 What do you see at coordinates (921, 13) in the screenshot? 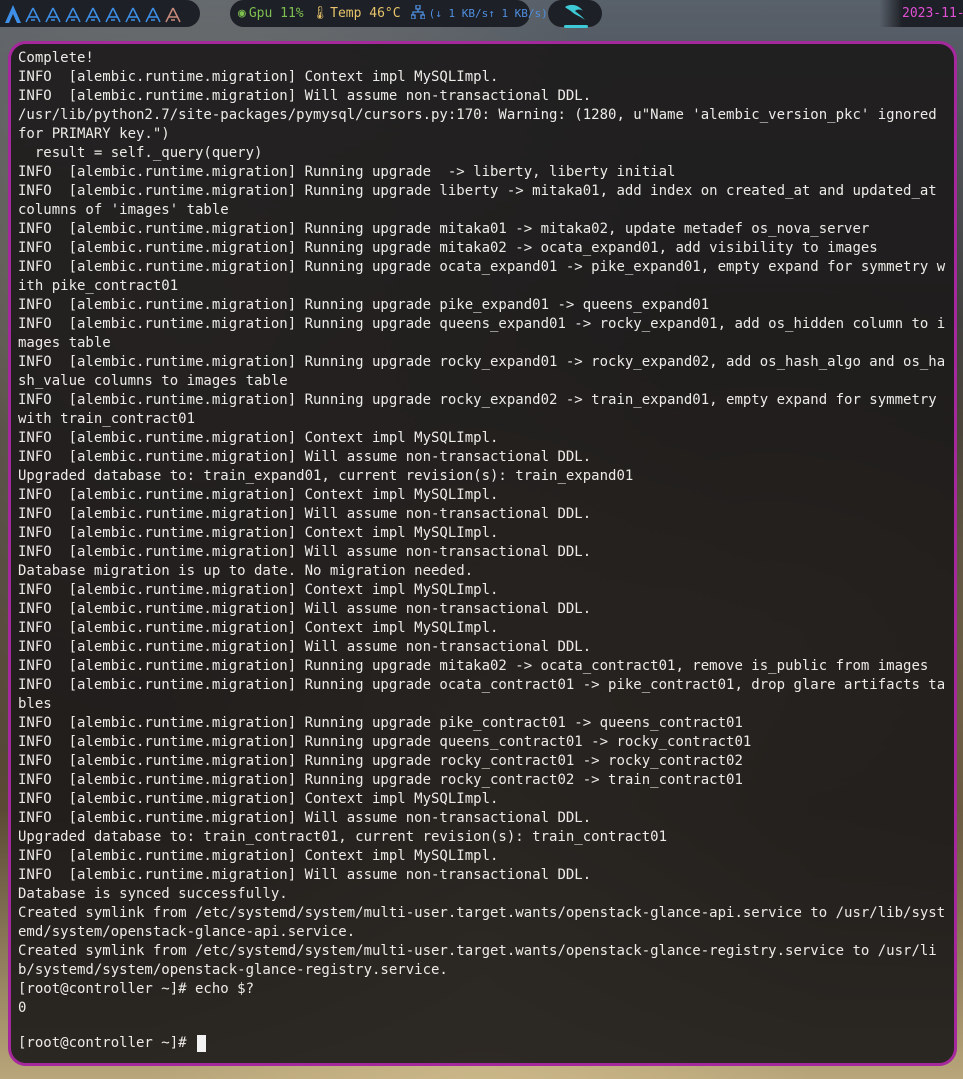
I see `date-display: 2023-11-11` at bounding box center [921, 13].